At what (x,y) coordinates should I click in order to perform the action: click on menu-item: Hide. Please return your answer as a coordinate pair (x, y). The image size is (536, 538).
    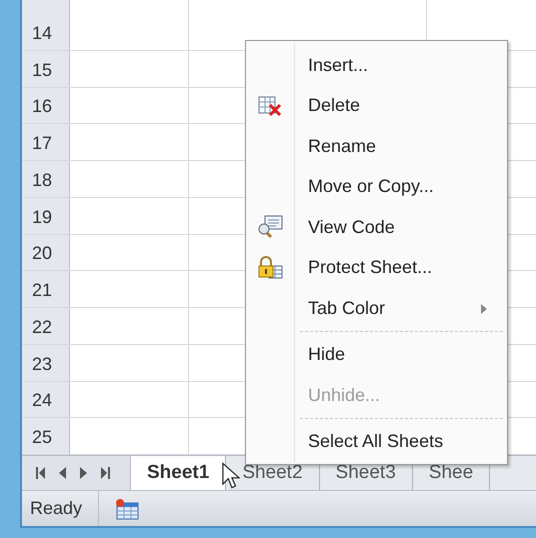
    Looking at the image, I should click on (376, 351).